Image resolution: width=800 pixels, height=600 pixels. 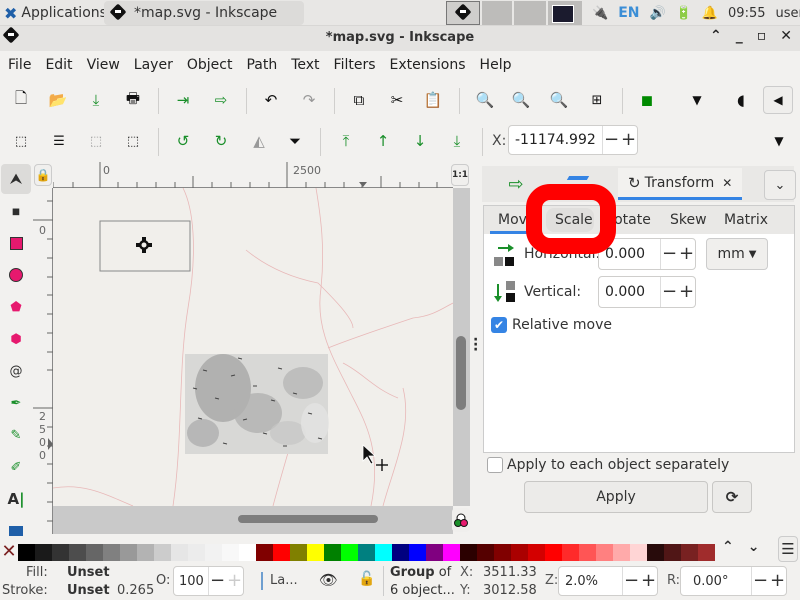 What do you see at coordinates (499, 325) in the screenshot?
I see `relative-move-checkbox: ✔` at bounding box center [499, 325].